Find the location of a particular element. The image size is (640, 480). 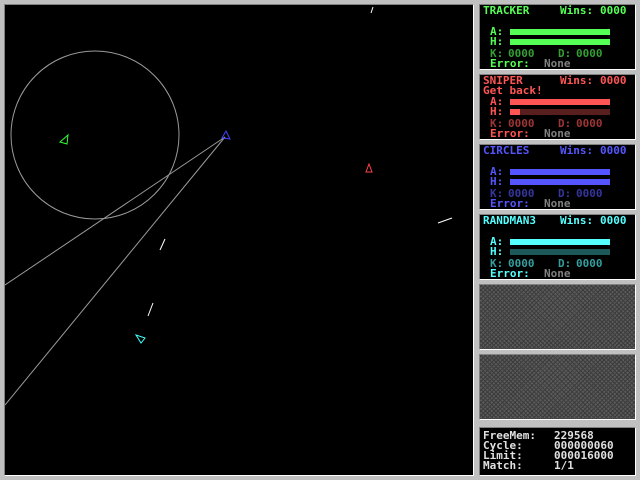

robot-name: CIRCLES is located at coordinates (506, 150).